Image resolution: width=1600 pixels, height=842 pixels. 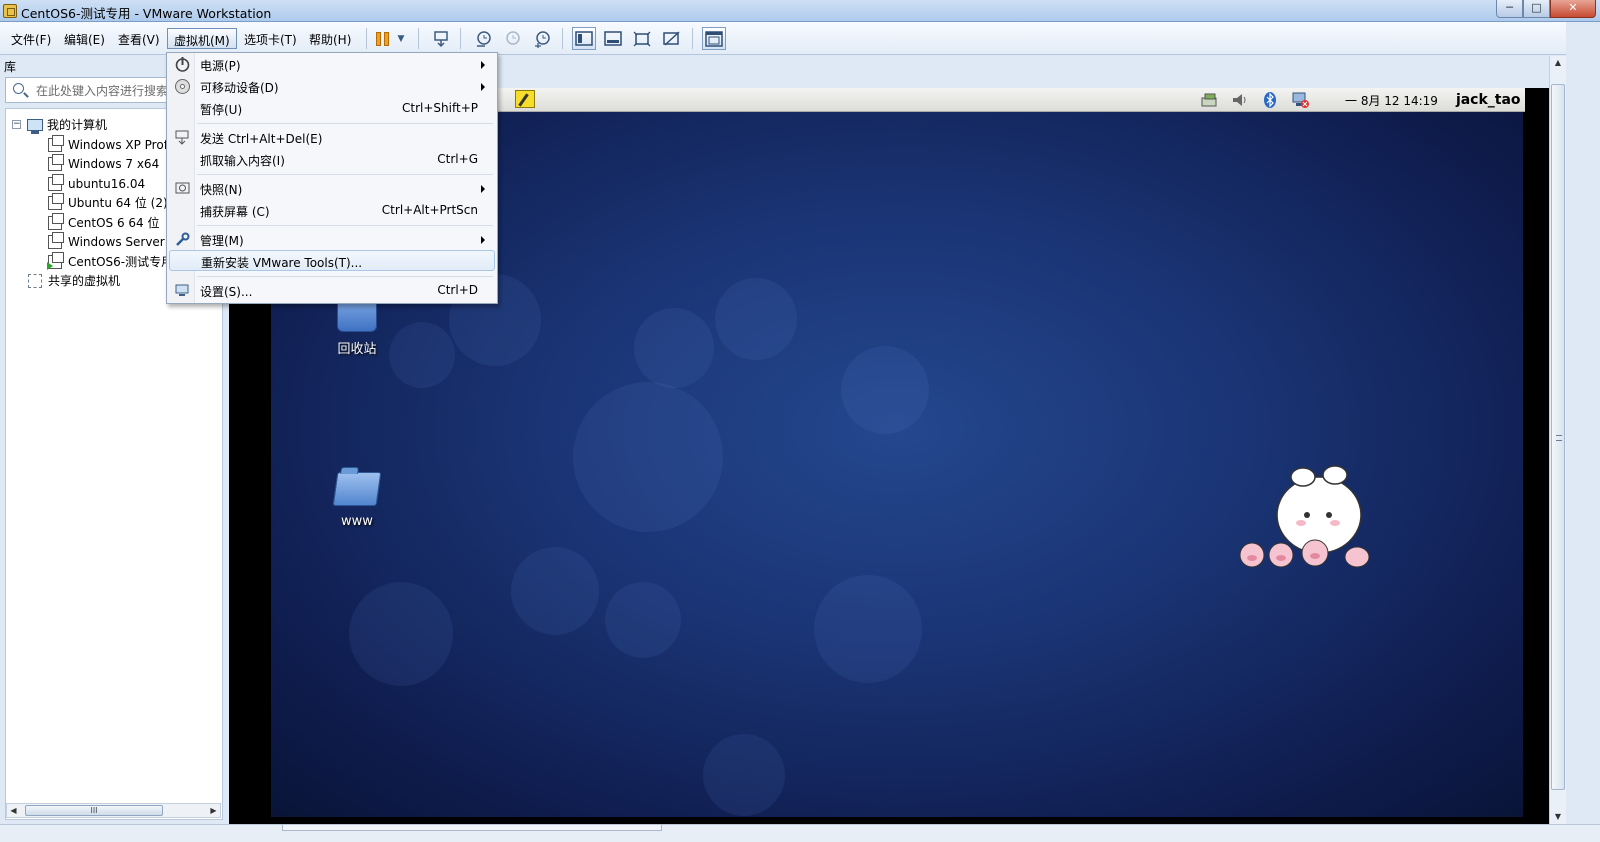 What do you see at coordinates (1240, 100) in the screenshot?
I see `volume-icon` at bounding box center [1240, 100].